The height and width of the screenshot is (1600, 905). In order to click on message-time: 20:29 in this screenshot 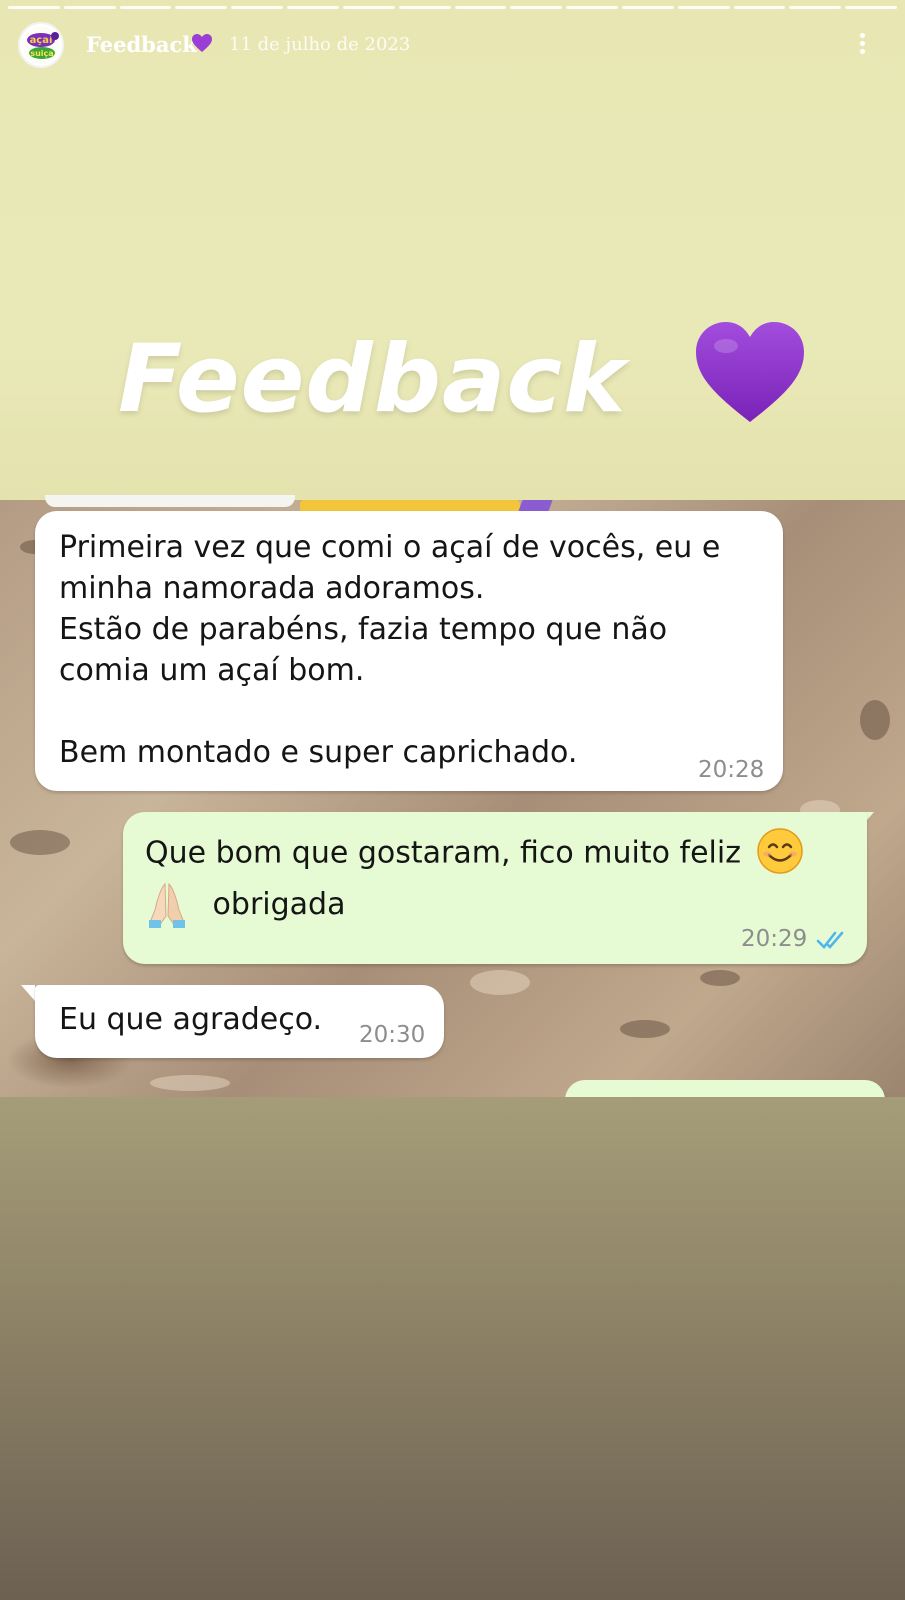, I will do `click(774, 939)`.